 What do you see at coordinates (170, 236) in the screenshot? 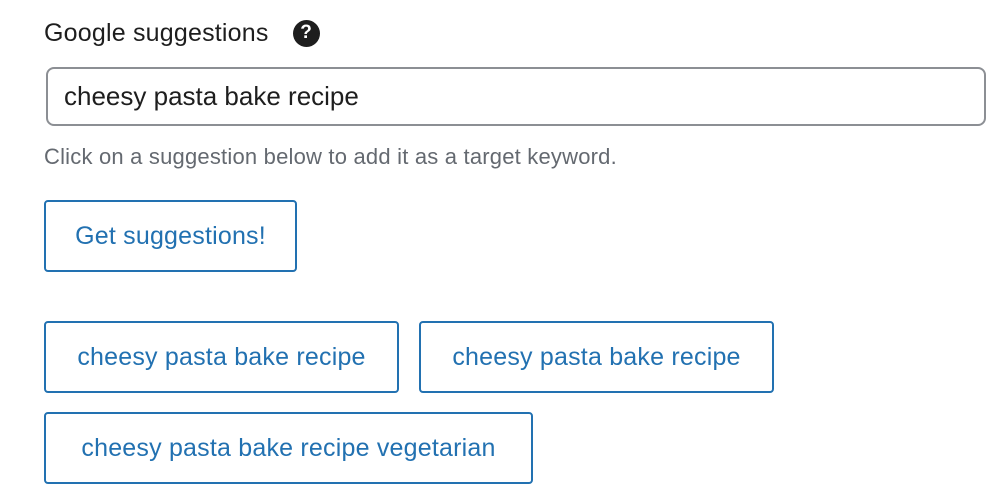
I see `get-suggestions-button: Get suggestions!` at bounding box center [170, 236].